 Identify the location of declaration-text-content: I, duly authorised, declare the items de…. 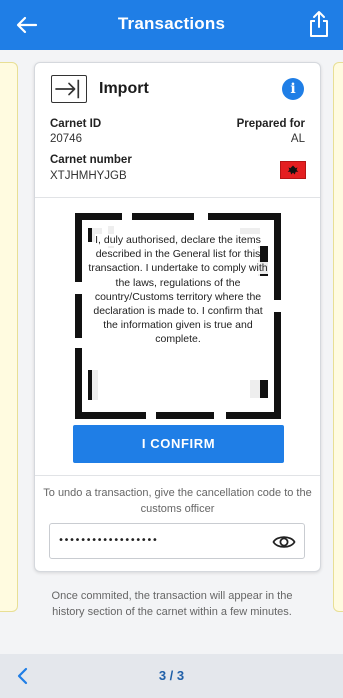
(178, 290).